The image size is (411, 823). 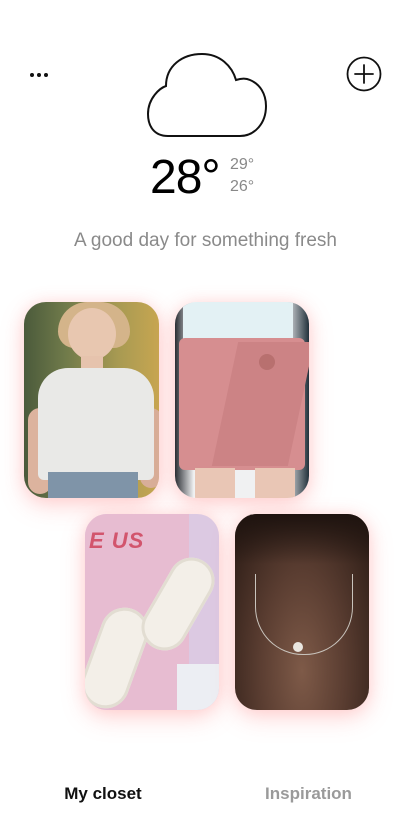 What do you see at coordinates (242, 164) in the screenshot?
I see `high-temperature: 29°` at bounding box center [242, 164].